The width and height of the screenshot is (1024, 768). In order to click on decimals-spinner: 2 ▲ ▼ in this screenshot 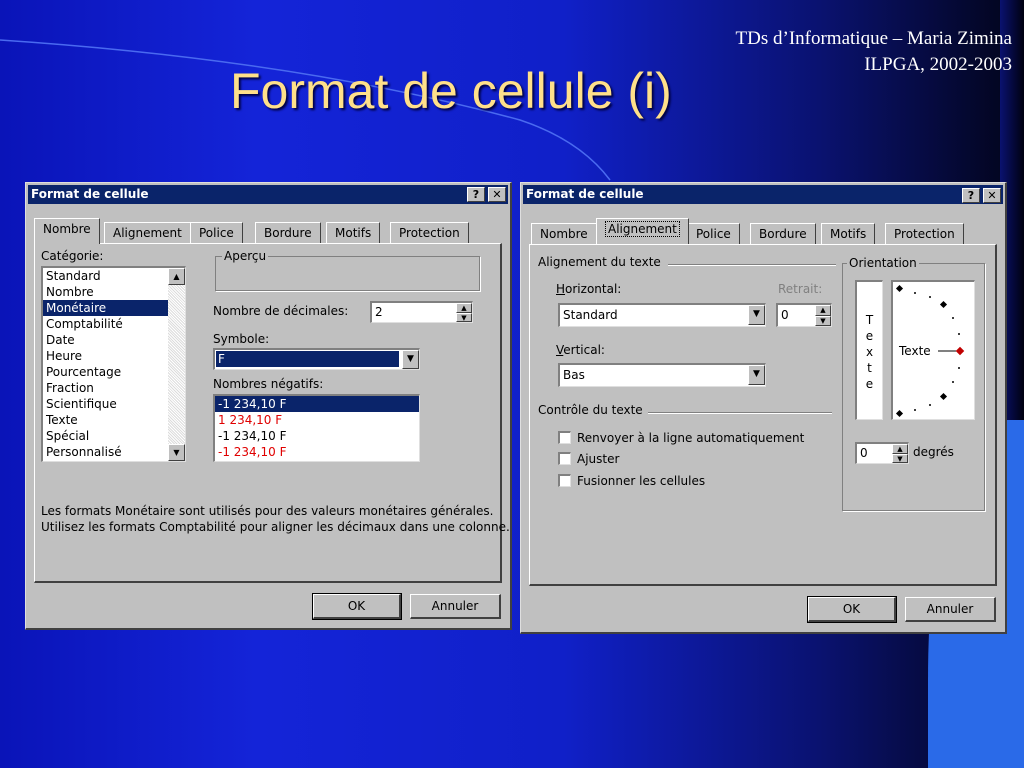, I will do `click(421, 312)`.